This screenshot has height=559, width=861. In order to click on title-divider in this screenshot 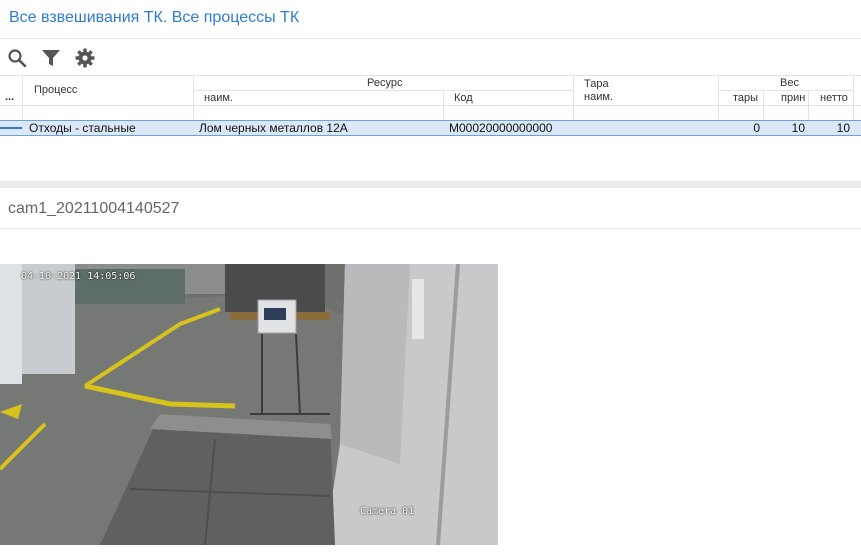, I will do `click(430, 38)`.